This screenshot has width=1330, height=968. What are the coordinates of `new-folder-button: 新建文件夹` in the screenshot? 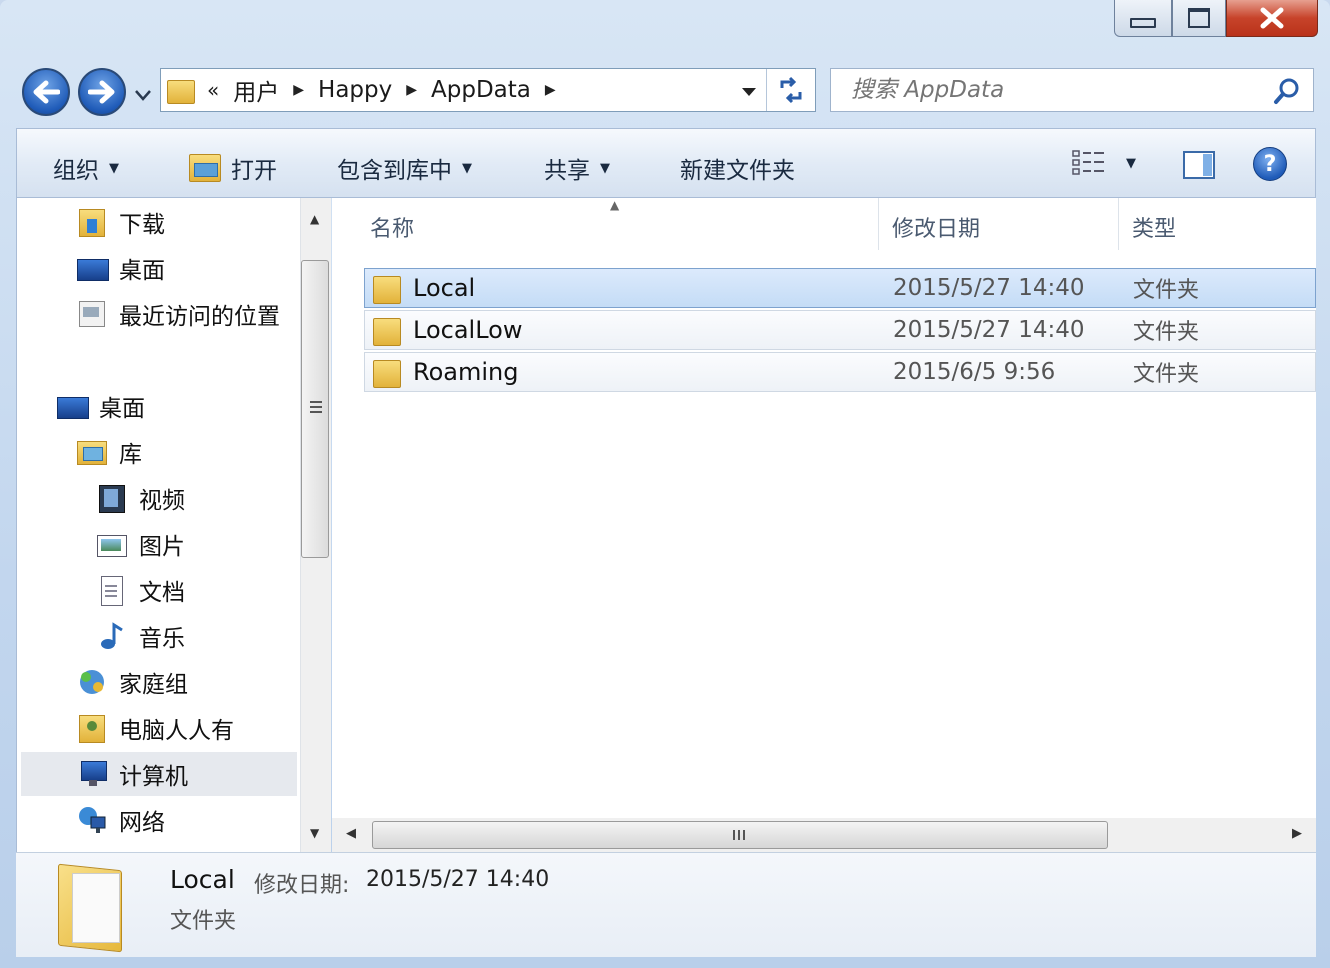 It's located at (737, 168).